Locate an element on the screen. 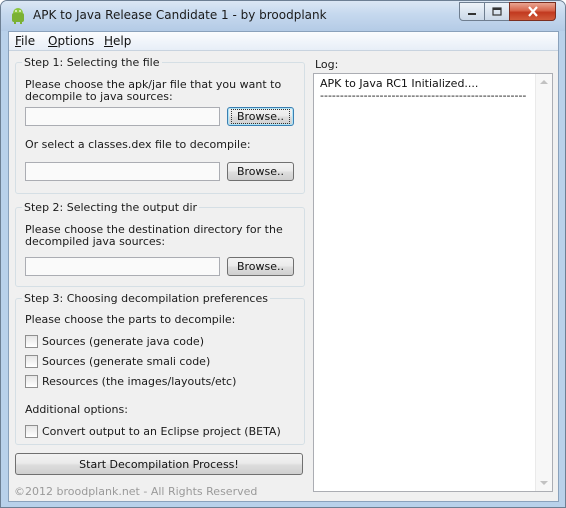 The height and width of the screenshot is (508, 566). java-sources-checkbox: Sources (generate java code) is located at coordinates (114, 341).